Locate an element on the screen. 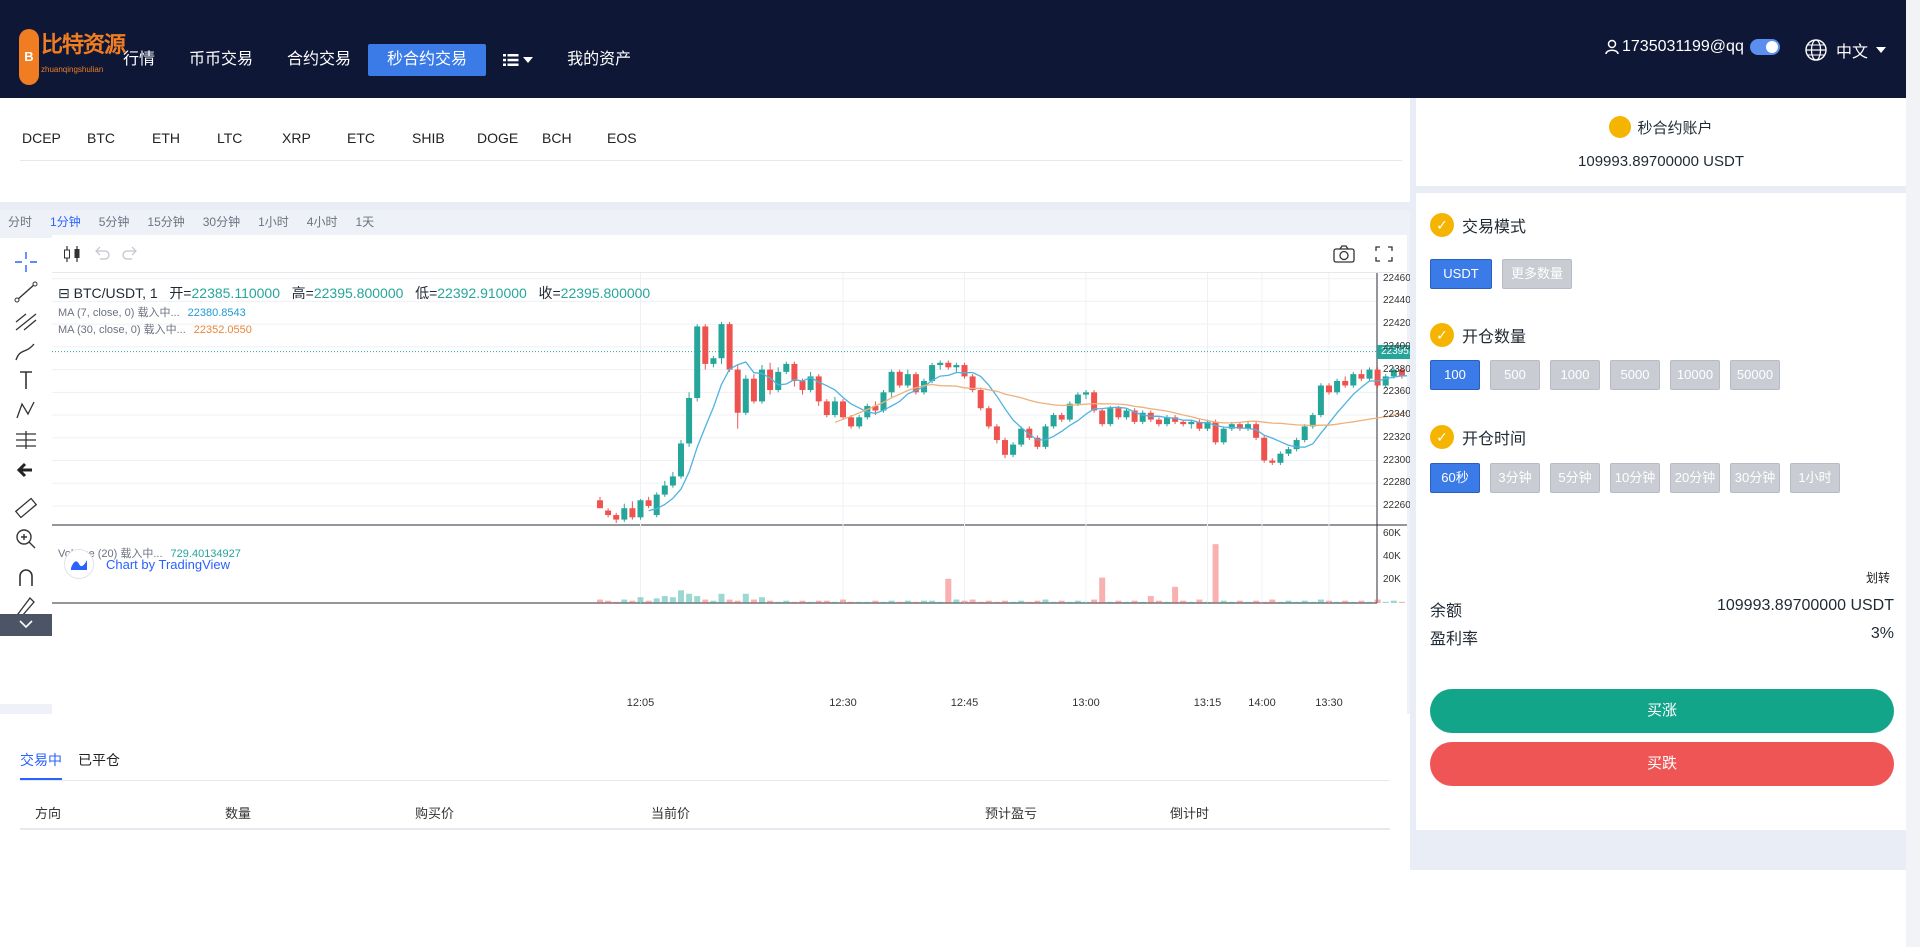 Image resolution: width=1920 pixels, height=947 pixels. buy-down-button: 买跌 is located at coordinates (1662, 764).